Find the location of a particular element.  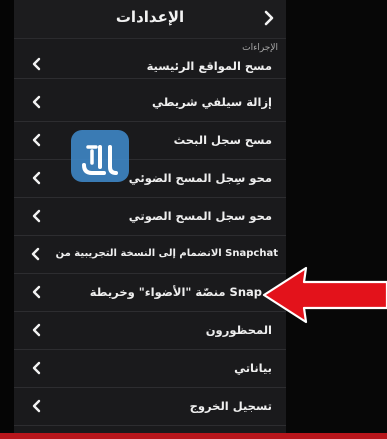

back-chevron-right-icon is located at coordinates (269, 18).